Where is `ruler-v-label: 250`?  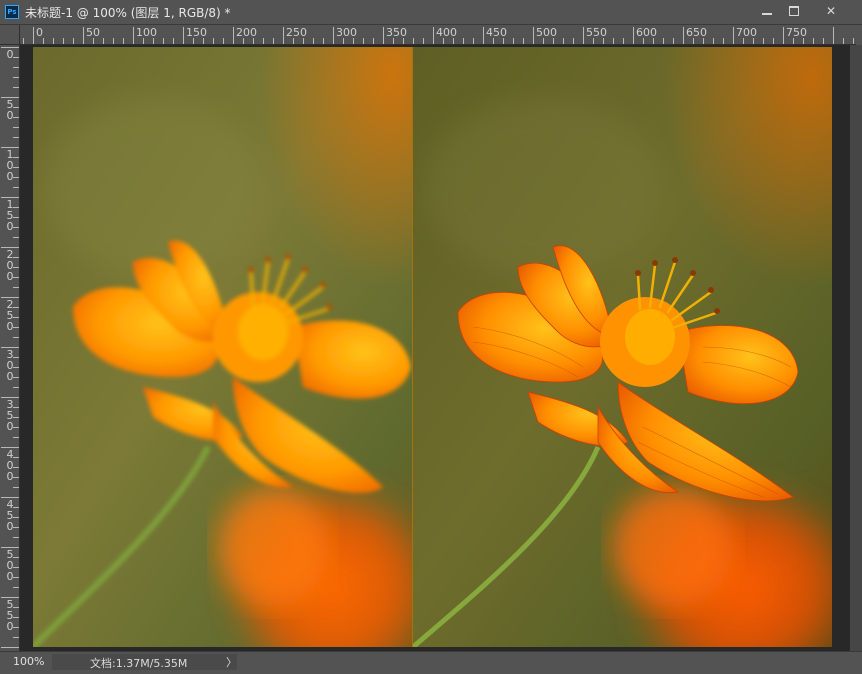 ruler-v-label: 250 is located at coordinates (10, 315).